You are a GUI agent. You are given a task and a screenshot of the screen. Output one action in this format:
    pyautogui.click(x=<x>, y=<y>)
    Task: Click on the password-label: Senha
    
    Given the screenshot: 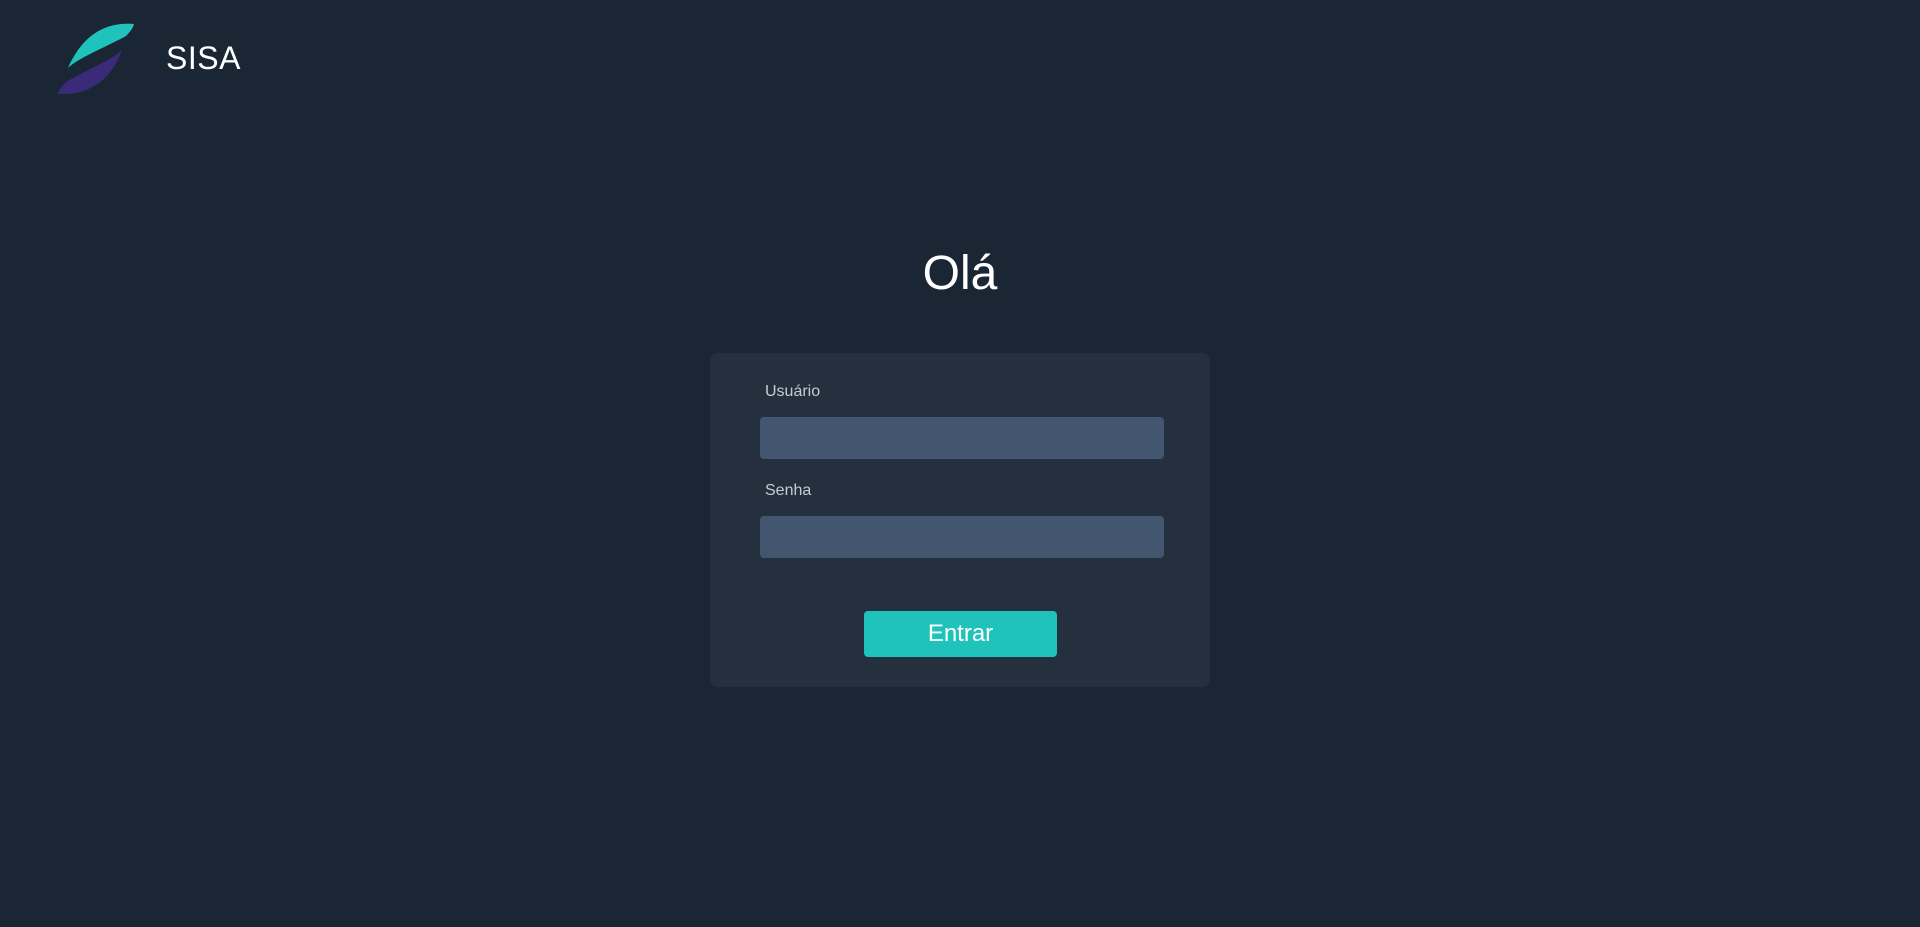 What is the action you would take?
    pyautogui.click(x=788, y=490)
    